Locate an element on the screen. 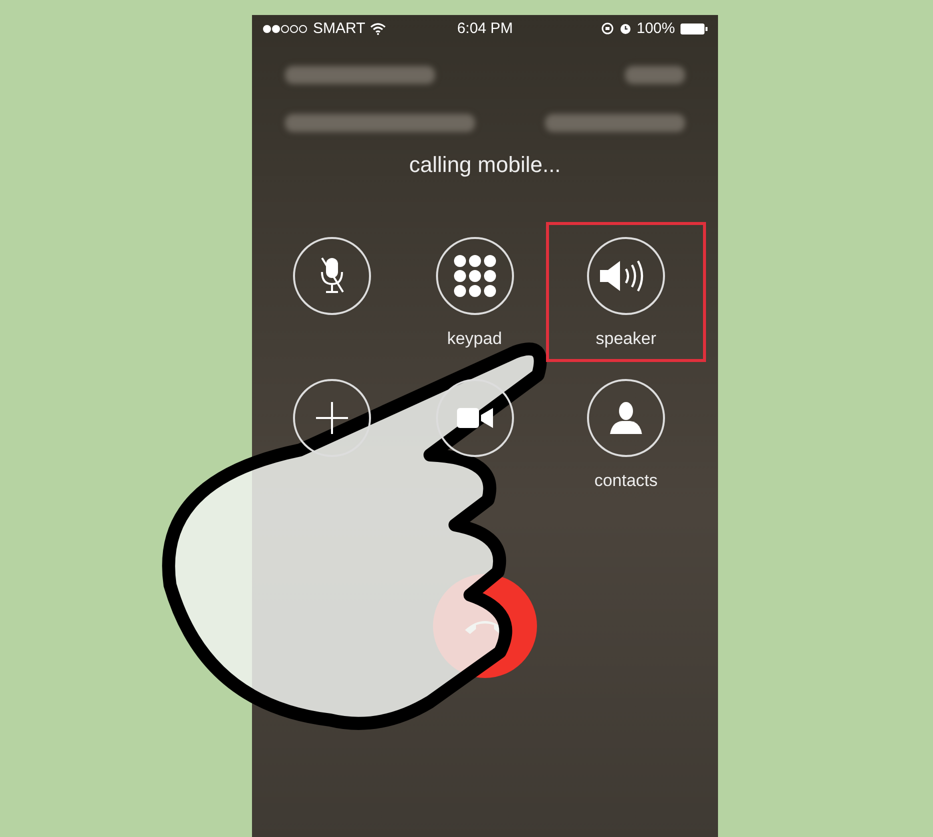 The image size is (933, 837). clock-time: 6:04 PM is located at coordinates (485, 28).